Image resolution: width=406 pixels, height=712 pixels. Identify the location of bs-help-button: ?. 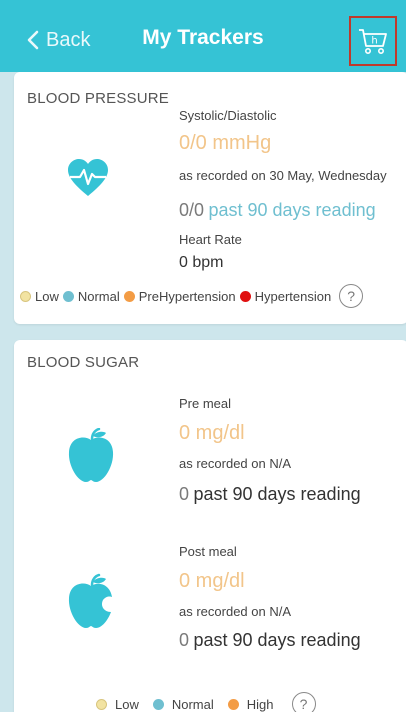
(303, 702).